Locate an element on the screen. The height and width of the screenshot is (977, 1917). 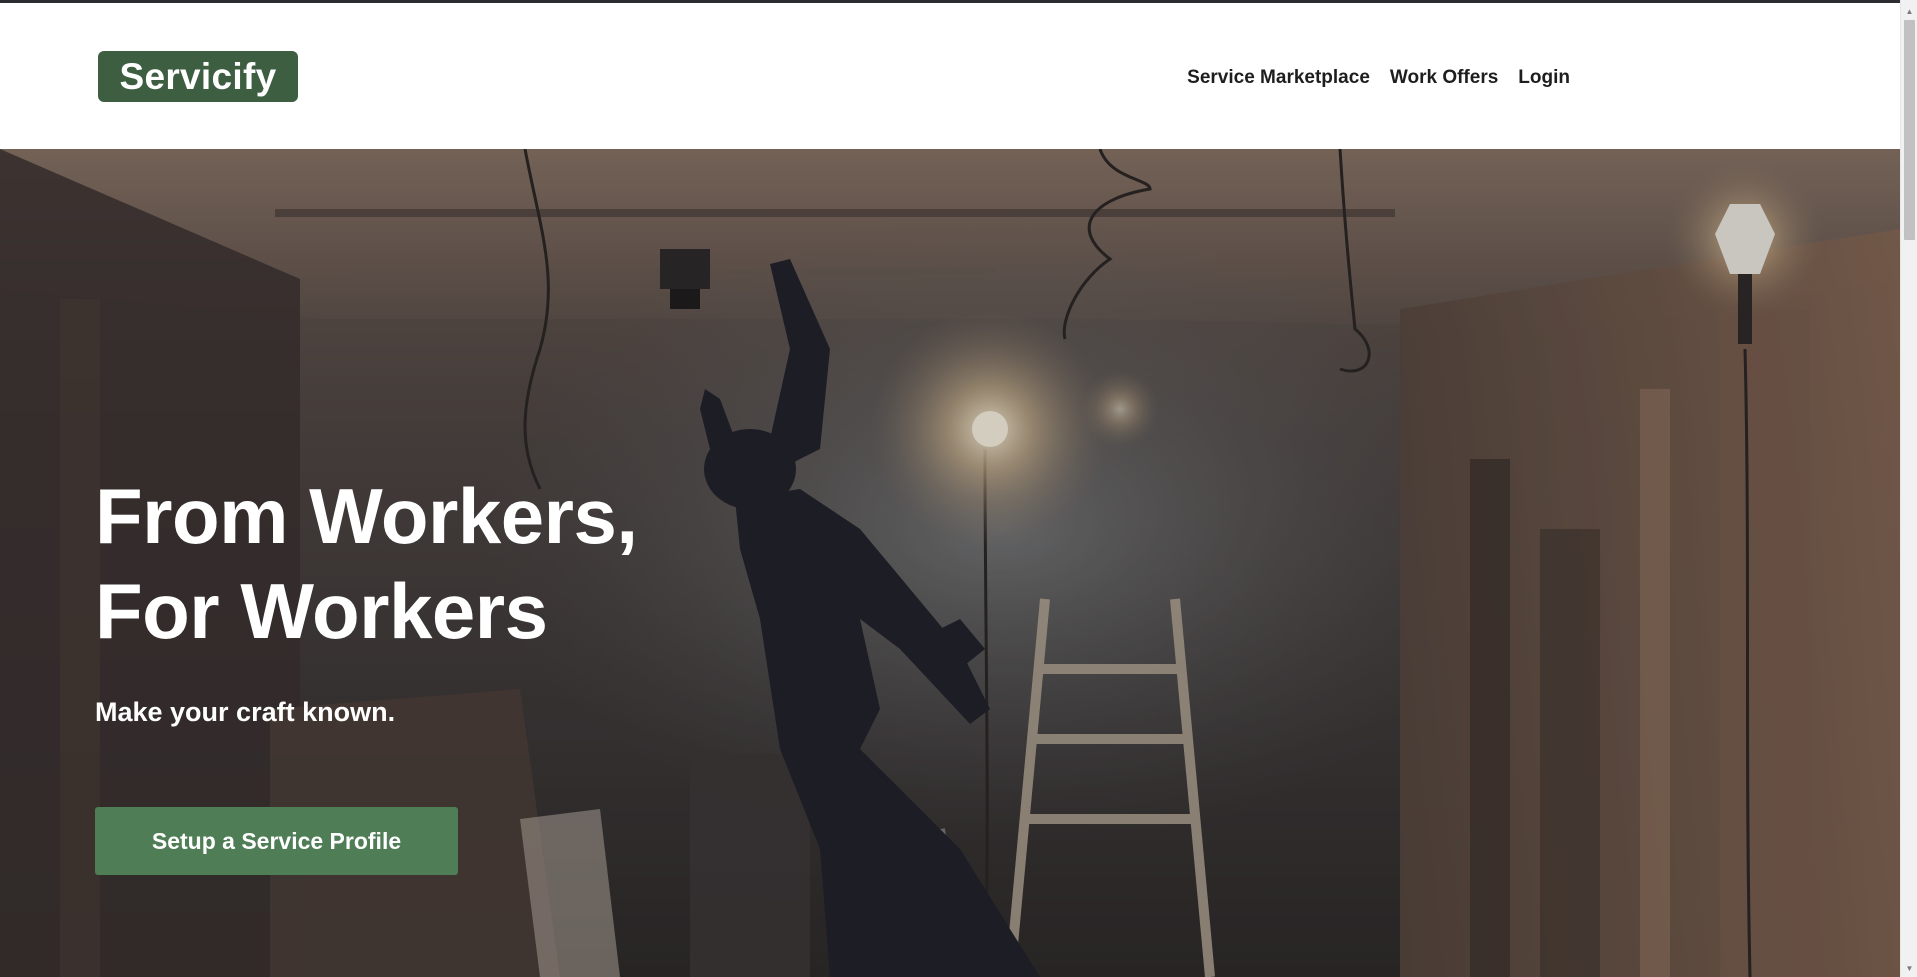
page-scrollbar: ▲ ▼ is located at coordinates (1908, 488).